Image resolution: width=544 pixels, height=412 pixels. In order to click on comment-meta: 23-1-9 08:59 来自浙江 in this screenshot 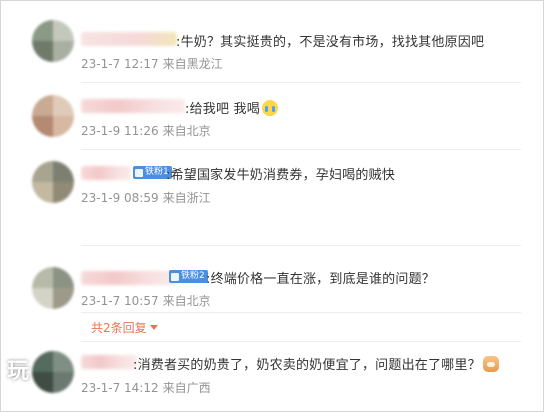, I will do `click(148, 197)`.